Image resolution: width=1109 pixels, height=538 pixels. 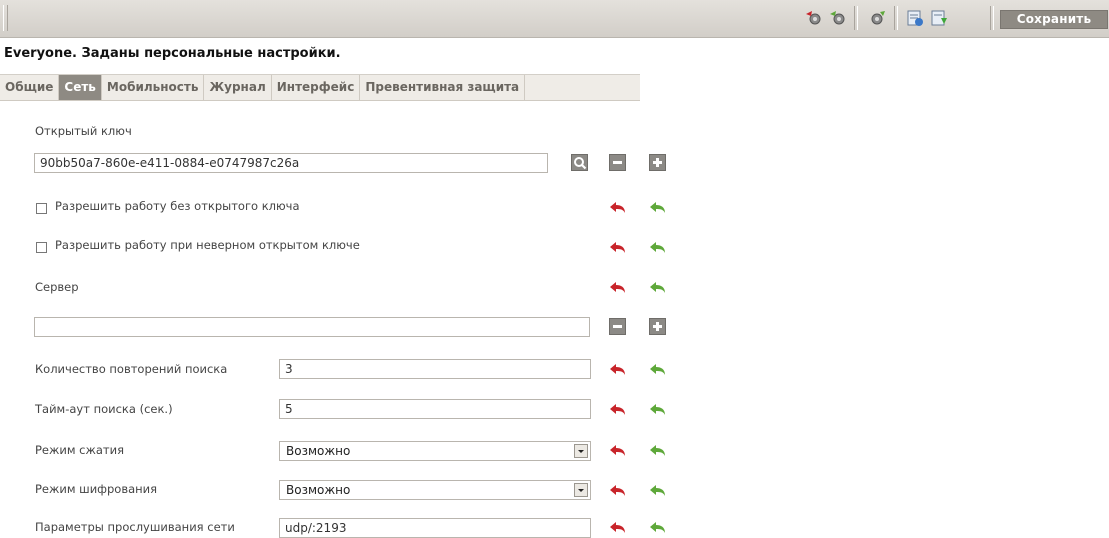 I want to click on tab-network: Сеть, so click(x=80, y=87).